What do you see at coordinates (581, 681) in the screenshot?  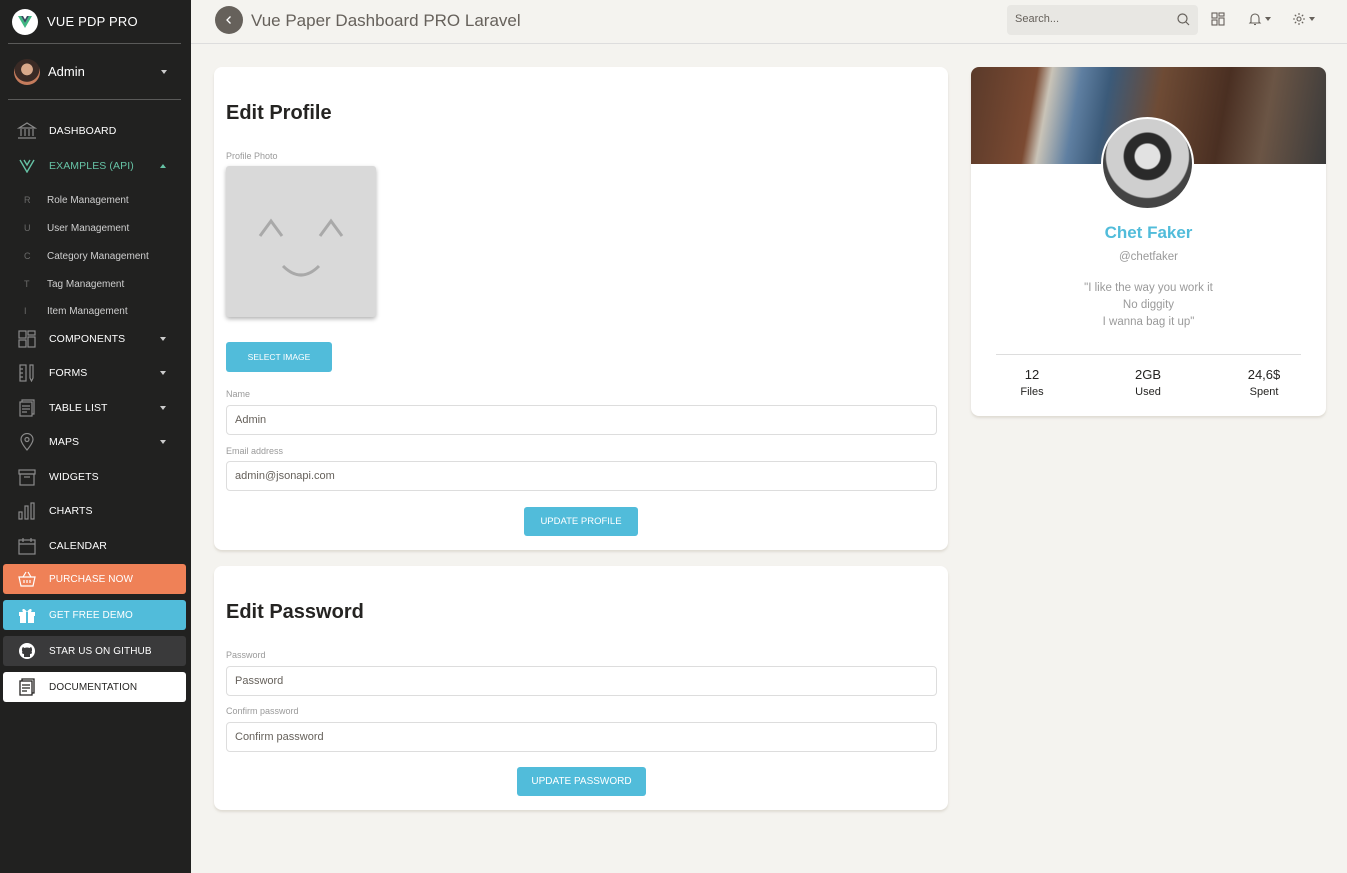 I see `password-field: Password` at bounding box center [581, 681].